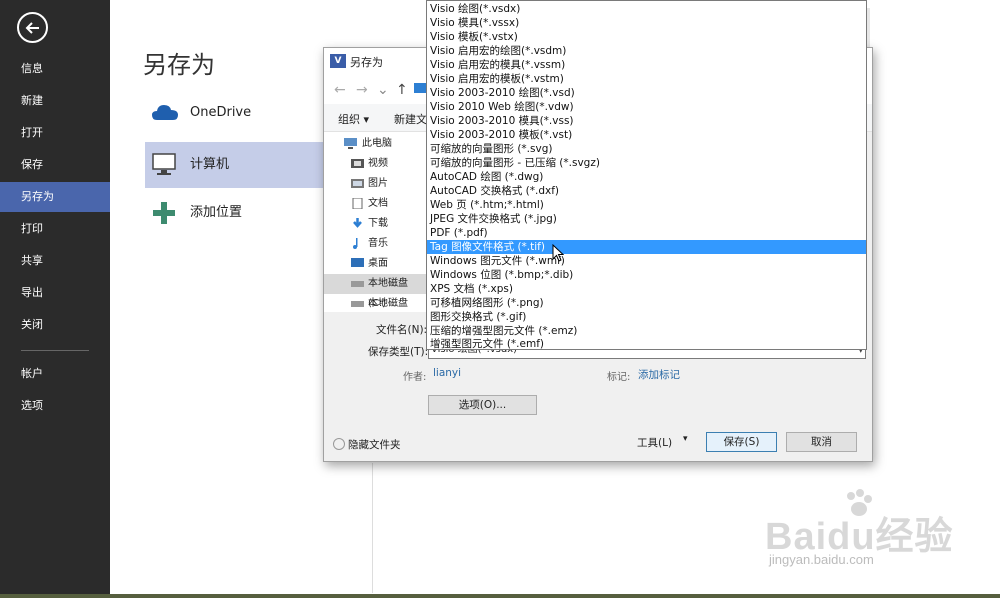 This screenshot has height=598, width=1000. What do you see at coordinates (646, 135) in the screenshot?
I see `filetype-option: Visio 2003-2010 模板(*.vst)` at bounding box center [646, 135].